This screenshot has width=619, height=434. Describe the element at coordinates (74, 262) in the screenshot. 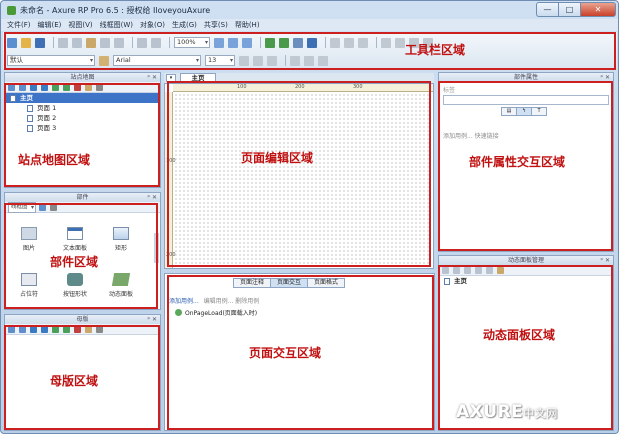

I see `annotation-label-widgets: 部件区域` at that location.